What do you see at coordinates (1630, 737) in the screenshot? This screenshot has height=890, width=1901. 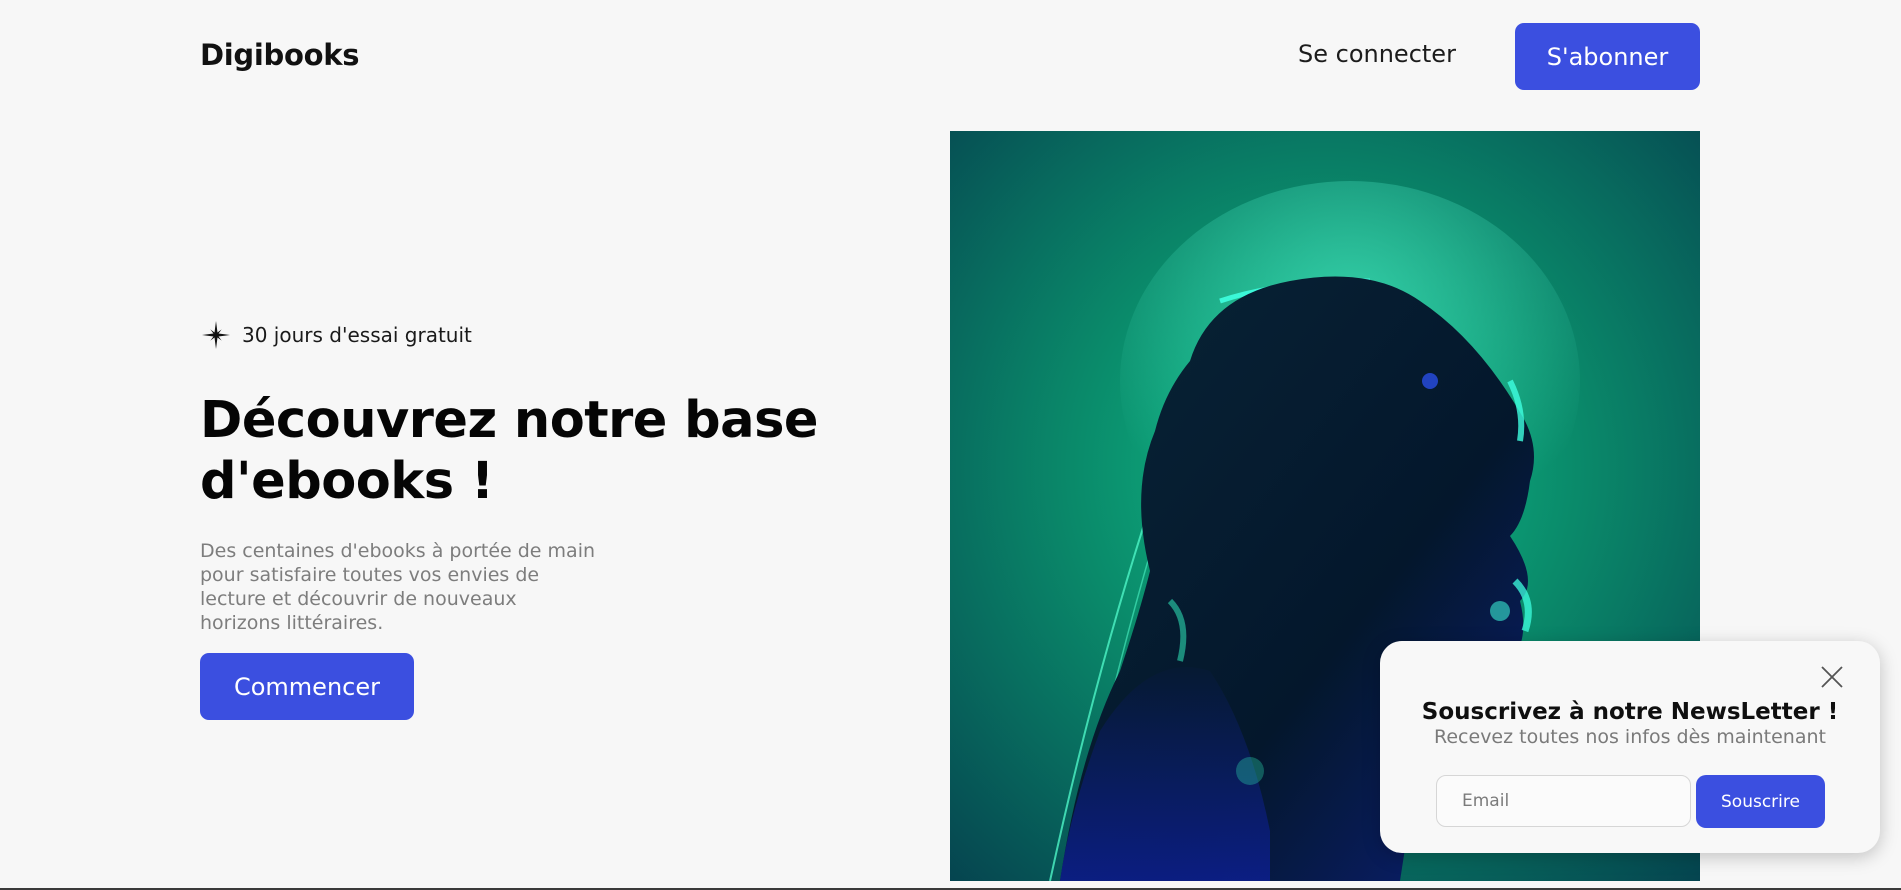 I see `newsletter-subtitle: Recevez toutes nos infos dès maintenant` at bounding box center [1630, 737].